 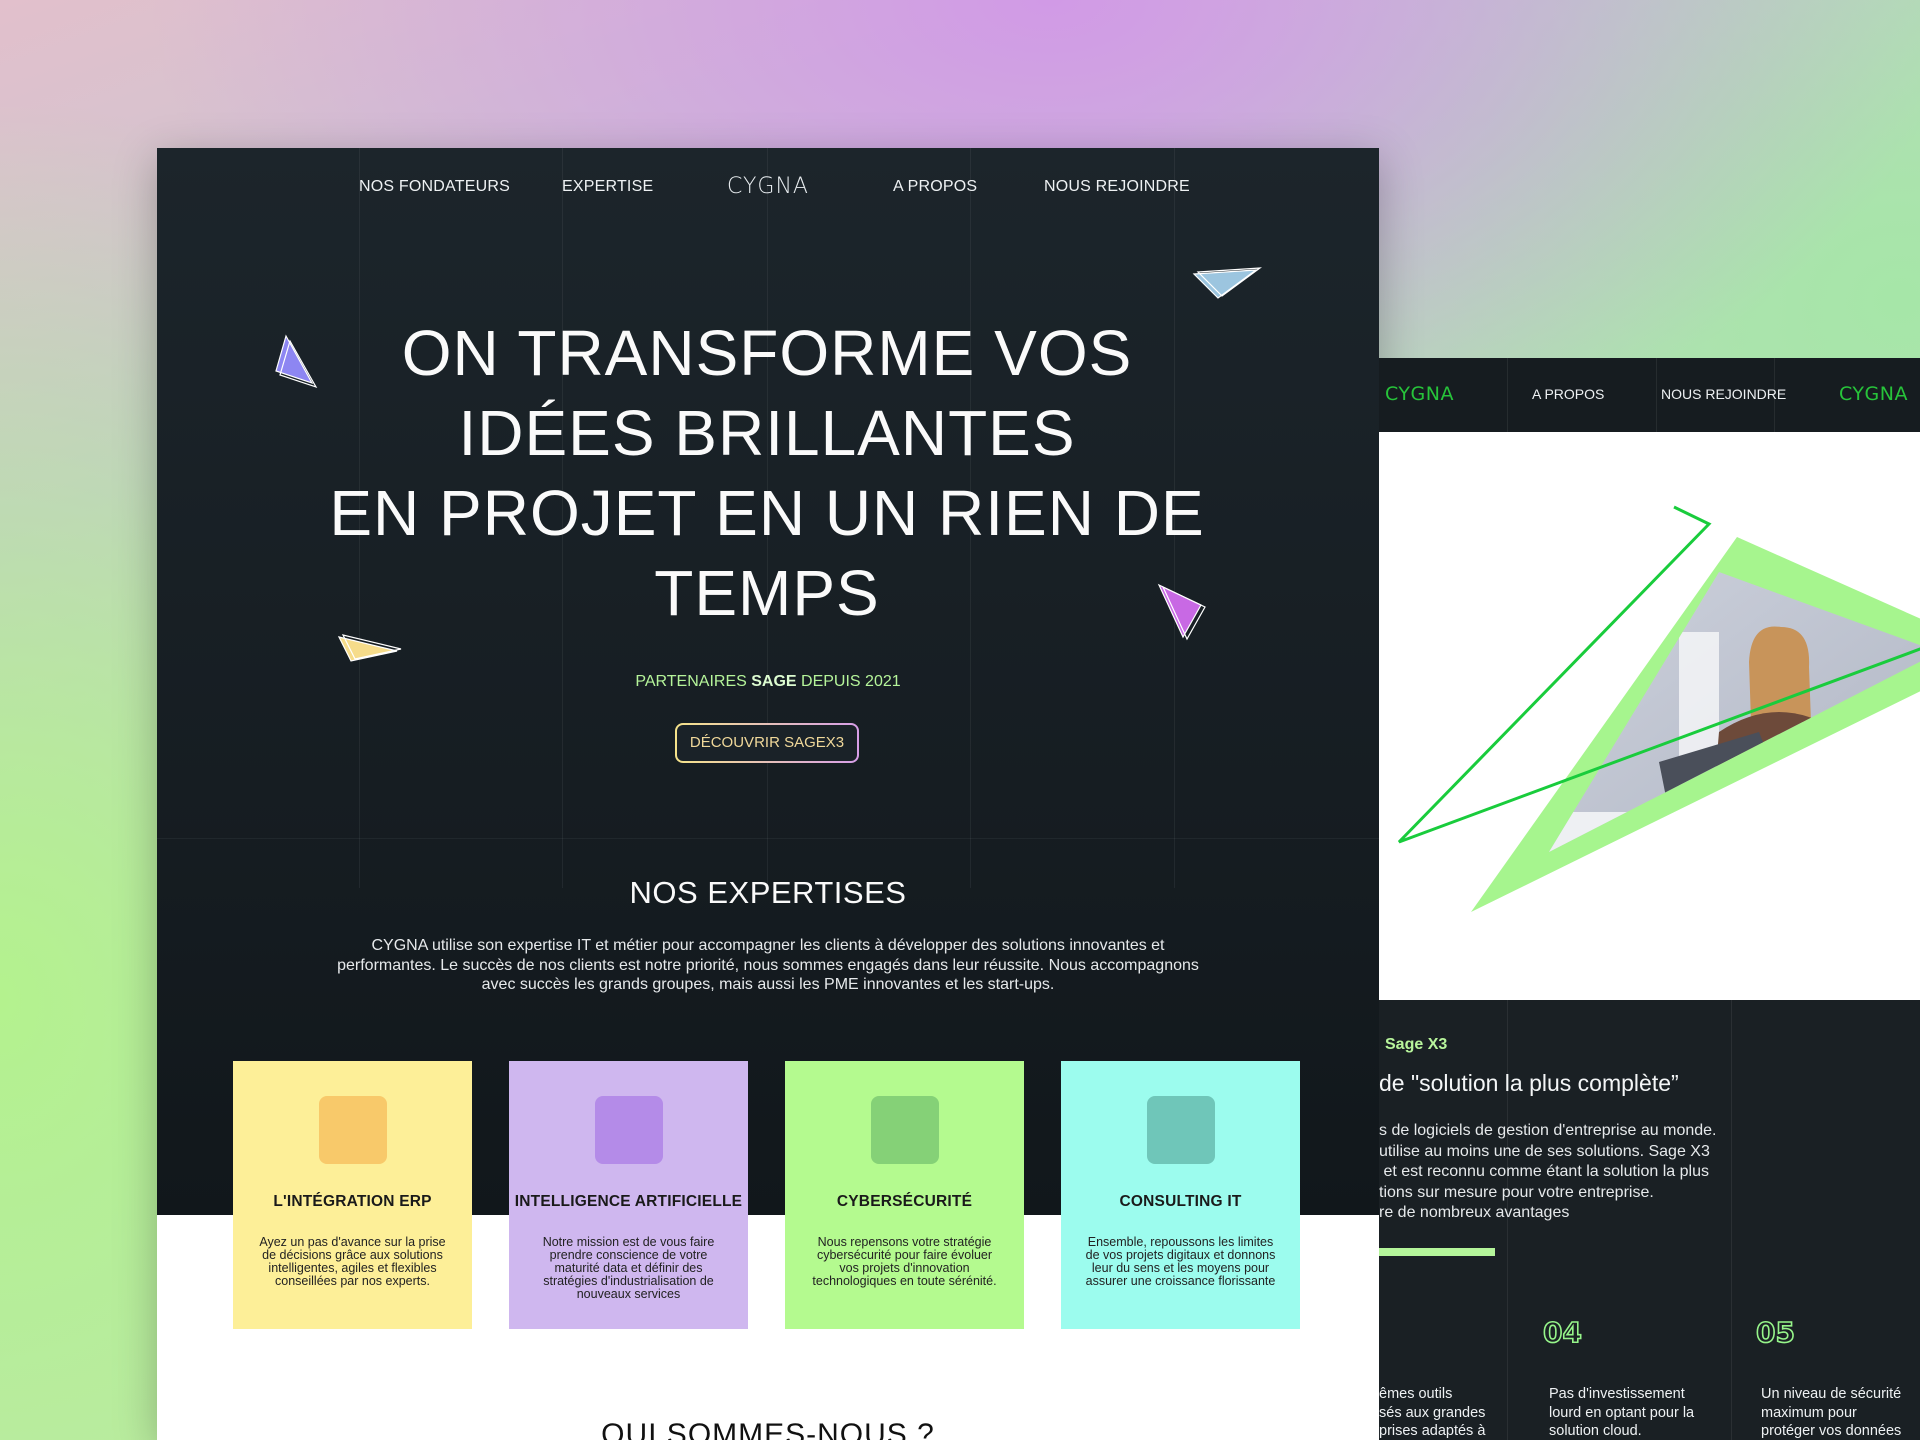 What do you see at coordinates (904, 1201) in the screenshot?
I see `card-title: CYBERSÉCURITÉ` at bounding box center [904, 1201].